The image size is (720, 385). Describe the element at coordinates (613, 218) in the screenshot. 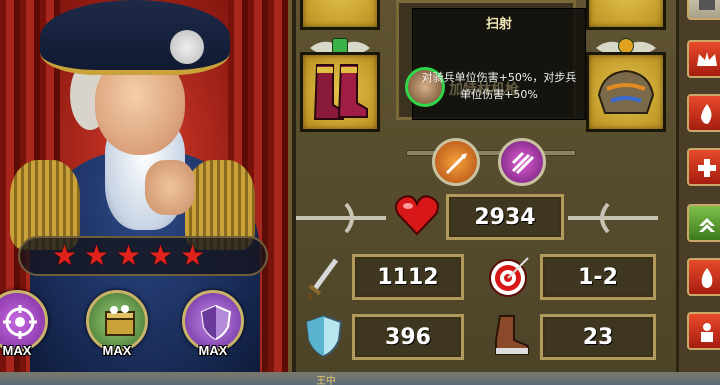

I see `arrow-decoration-right` at that location.